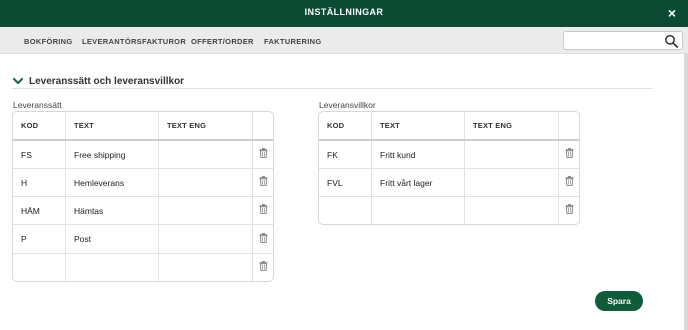  What do you see at coordinates (292, 41) in the screenshot?
I see `tab-fakturering: FAKTURERING` at bounding box center [292, 41].